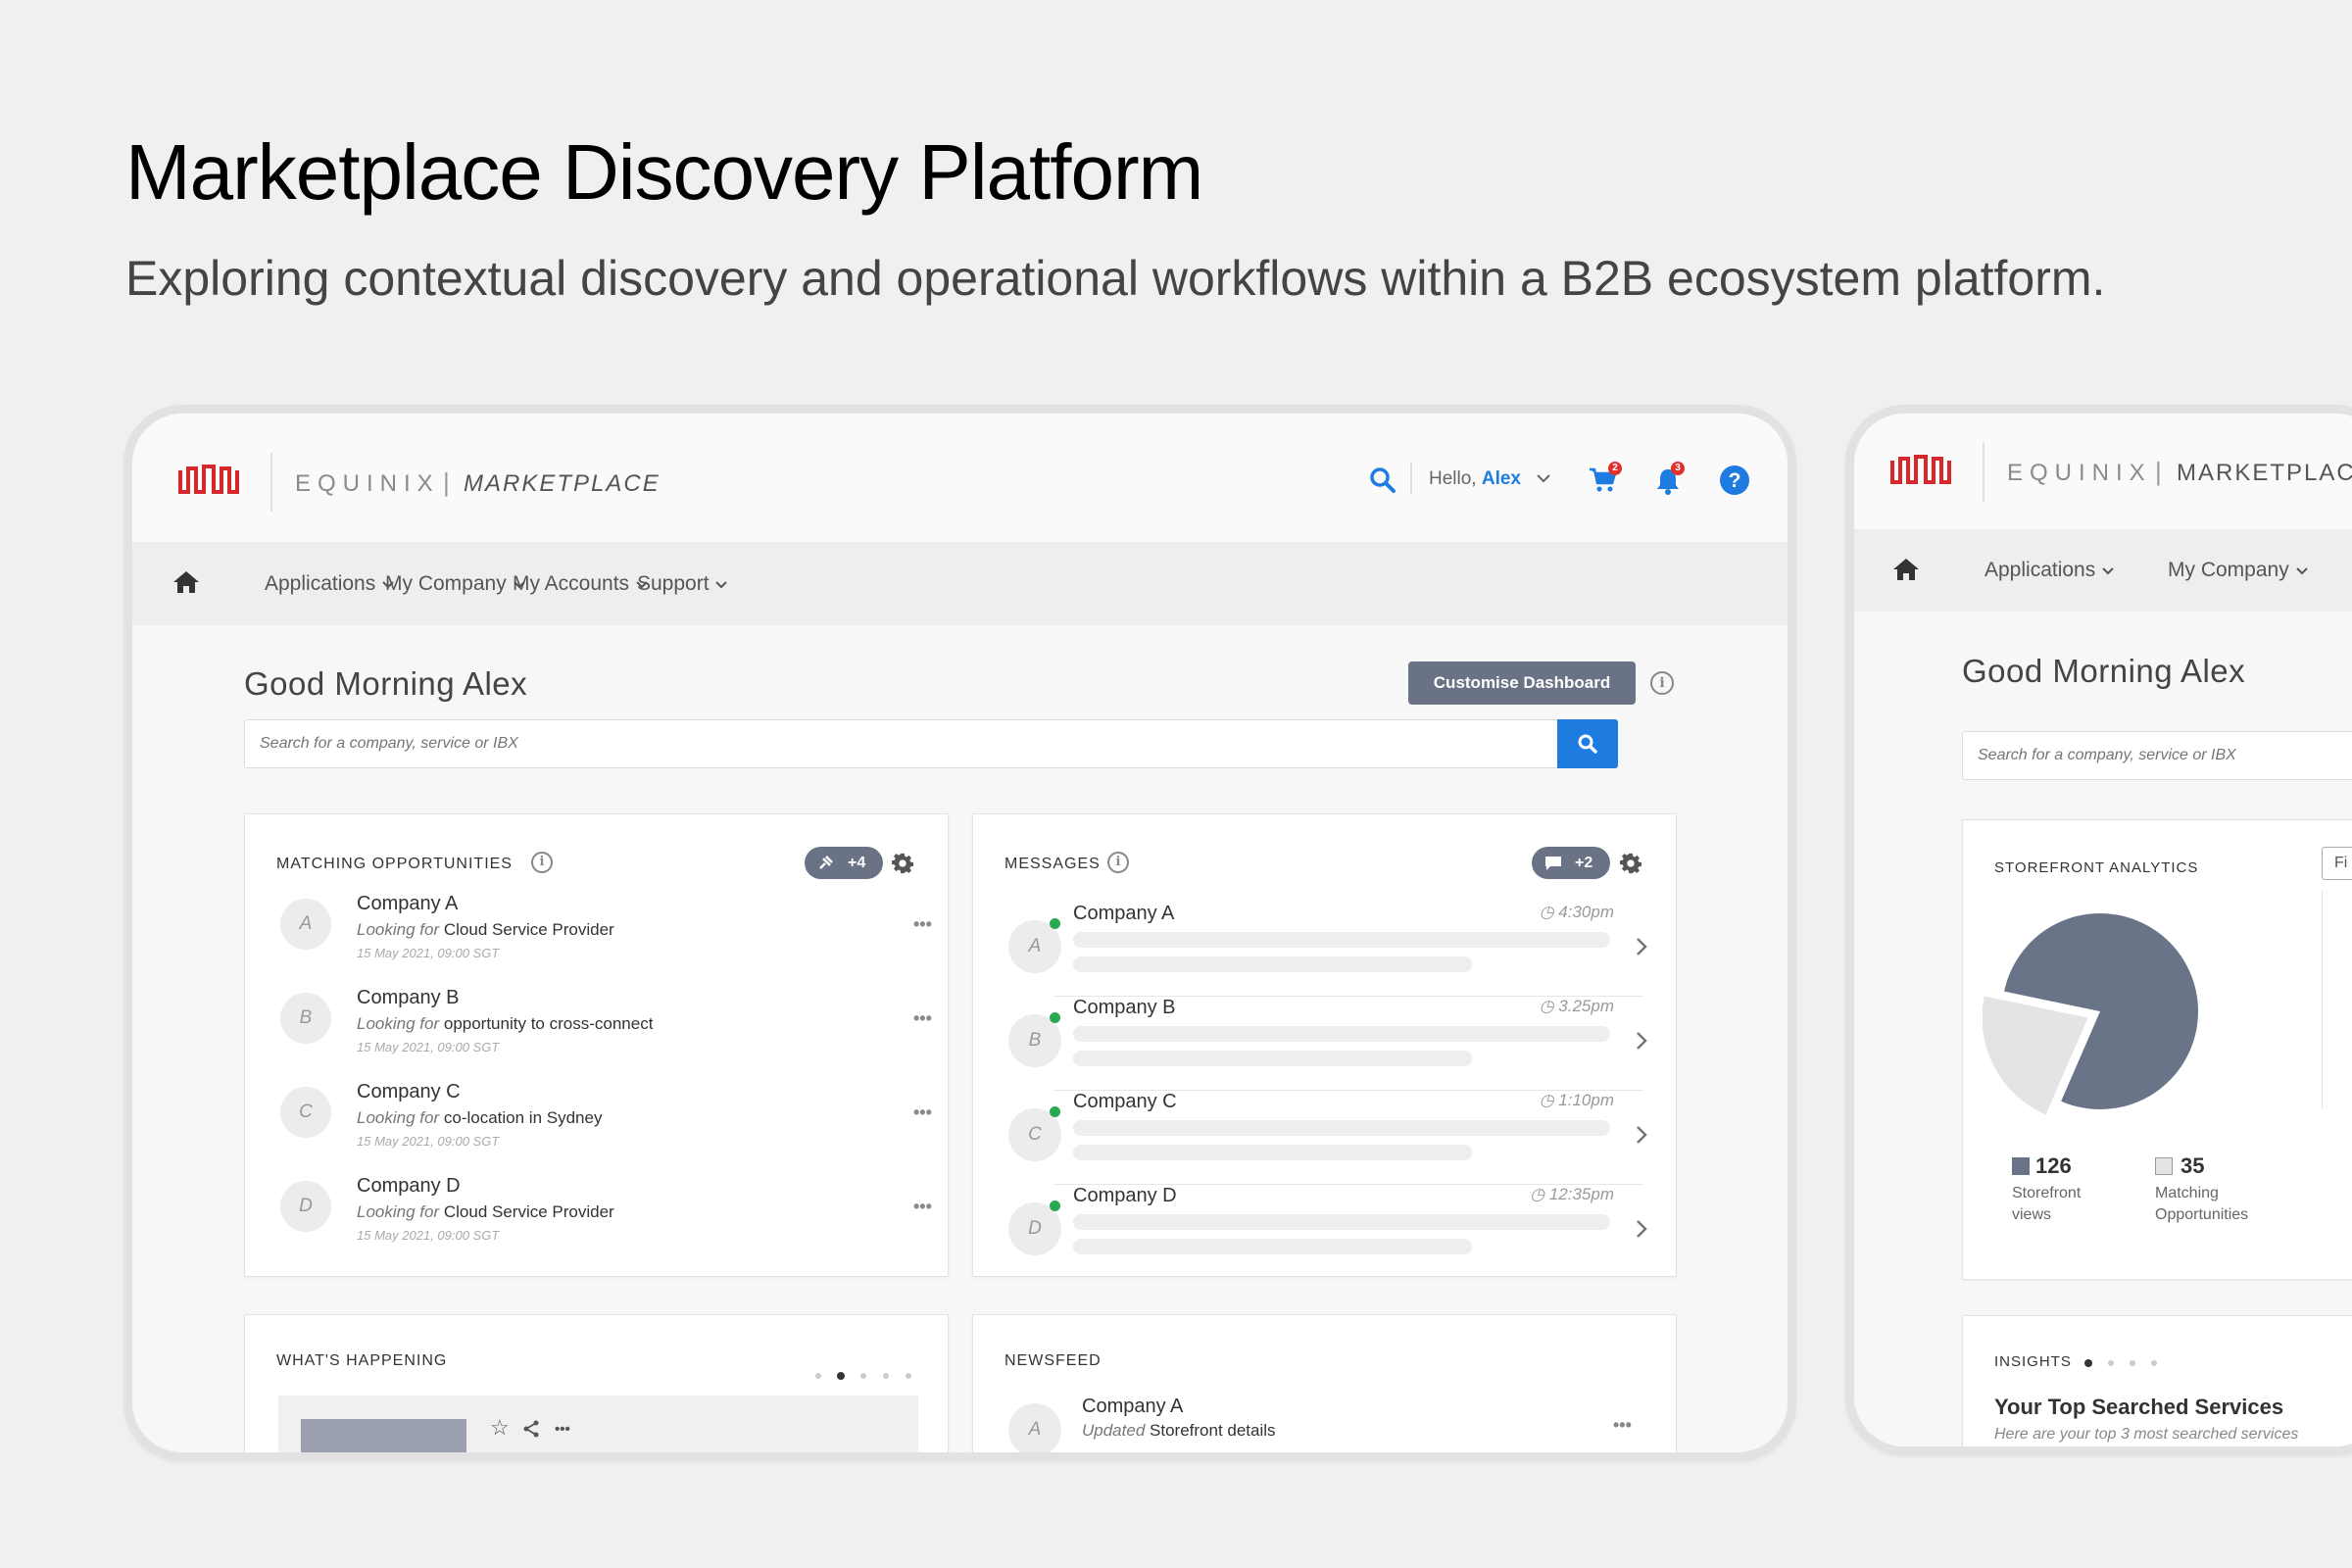  I want to click on avatar: B, so click(305, 1018).